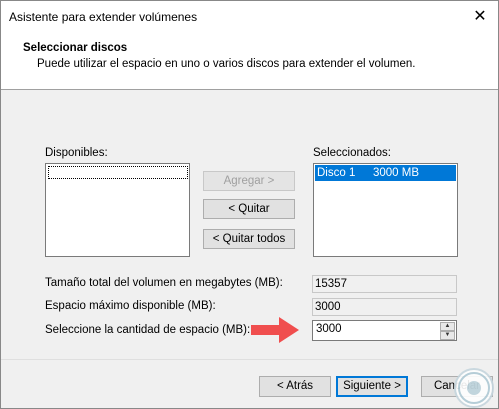 The image size is (499, 409). Describe the element at coordinates (118, 172) in the screenshot. I see `focus-rectangle` at that location.